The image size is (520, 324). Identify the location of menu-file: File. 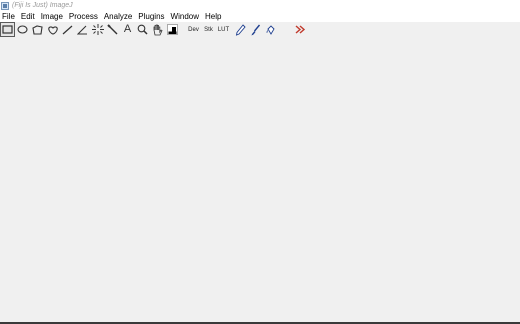
(9, 16).